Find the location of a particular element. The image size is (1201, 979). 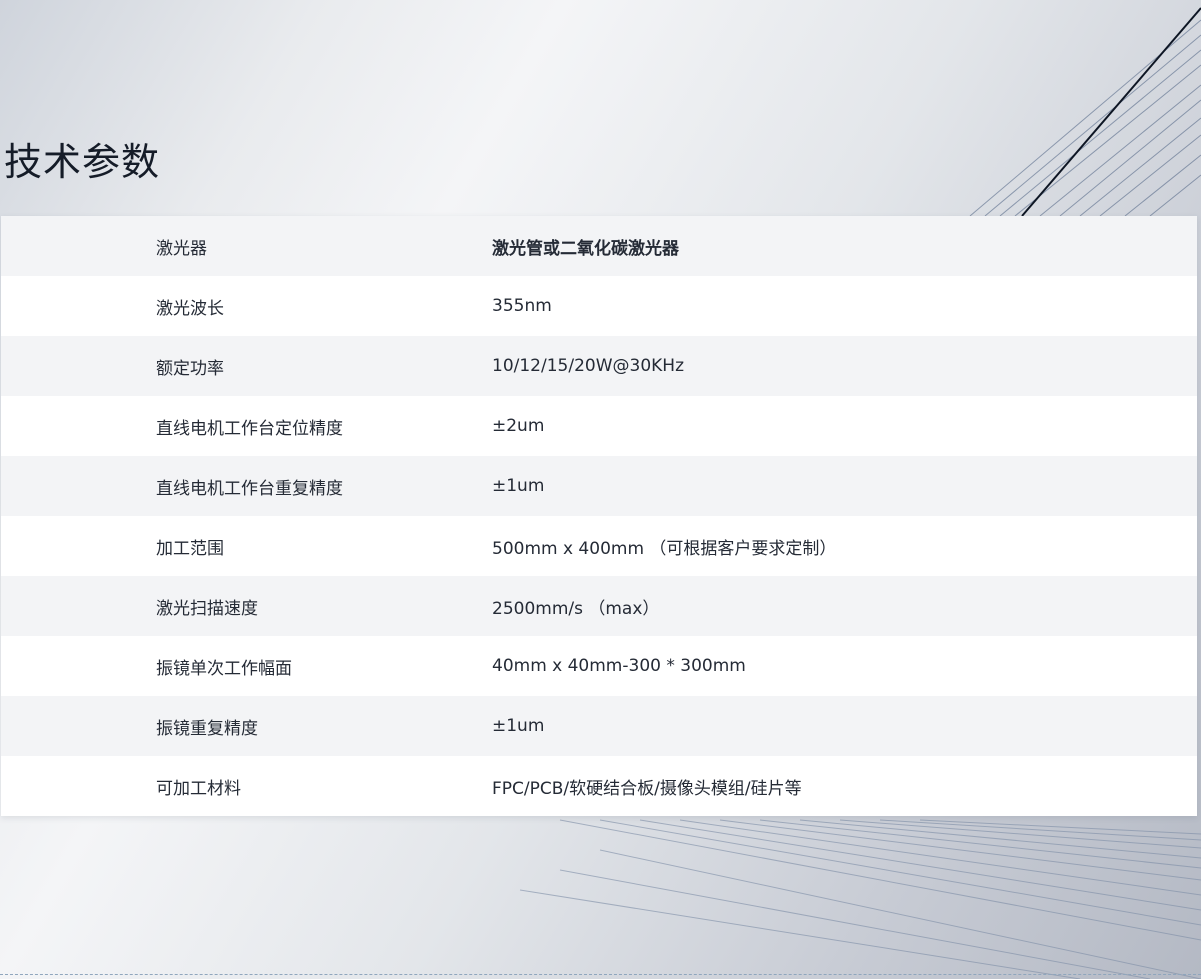

spec-value: 激光管或二氧化碳激光器 is located at coordinates (585, 248).